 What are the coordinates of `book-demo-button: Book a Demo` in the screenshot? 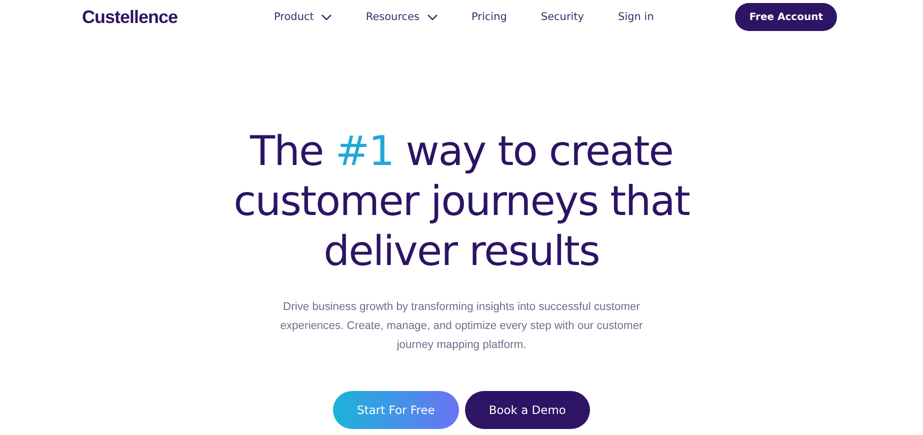 It's located at (527, 410).